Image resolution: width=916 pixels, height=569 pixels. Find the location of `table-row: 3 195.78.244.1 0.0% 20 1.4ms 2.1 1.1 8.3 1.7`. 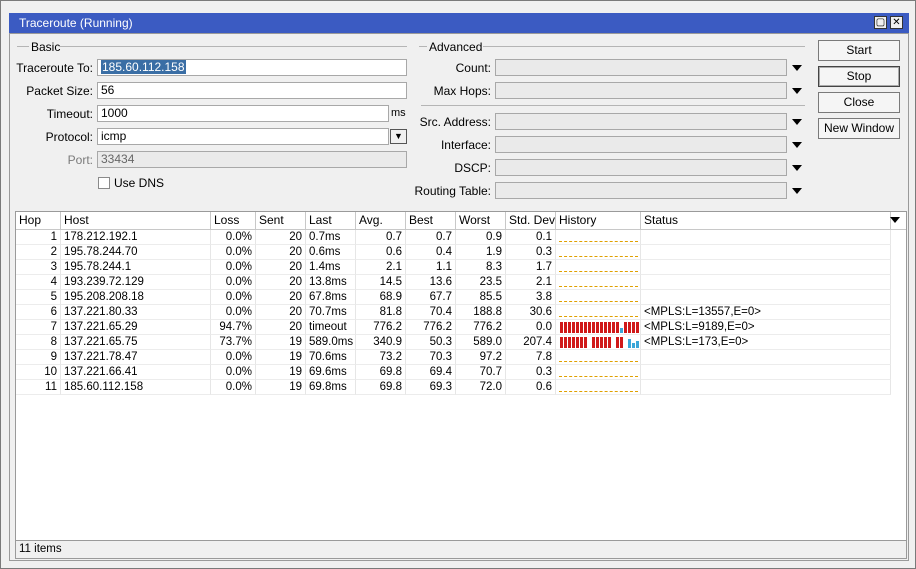

table-row: 3 195.78.244.1 0.0% 20 1.4ms 2.1 1.1 8.3 1.7 is located at coordinates (461, 267).